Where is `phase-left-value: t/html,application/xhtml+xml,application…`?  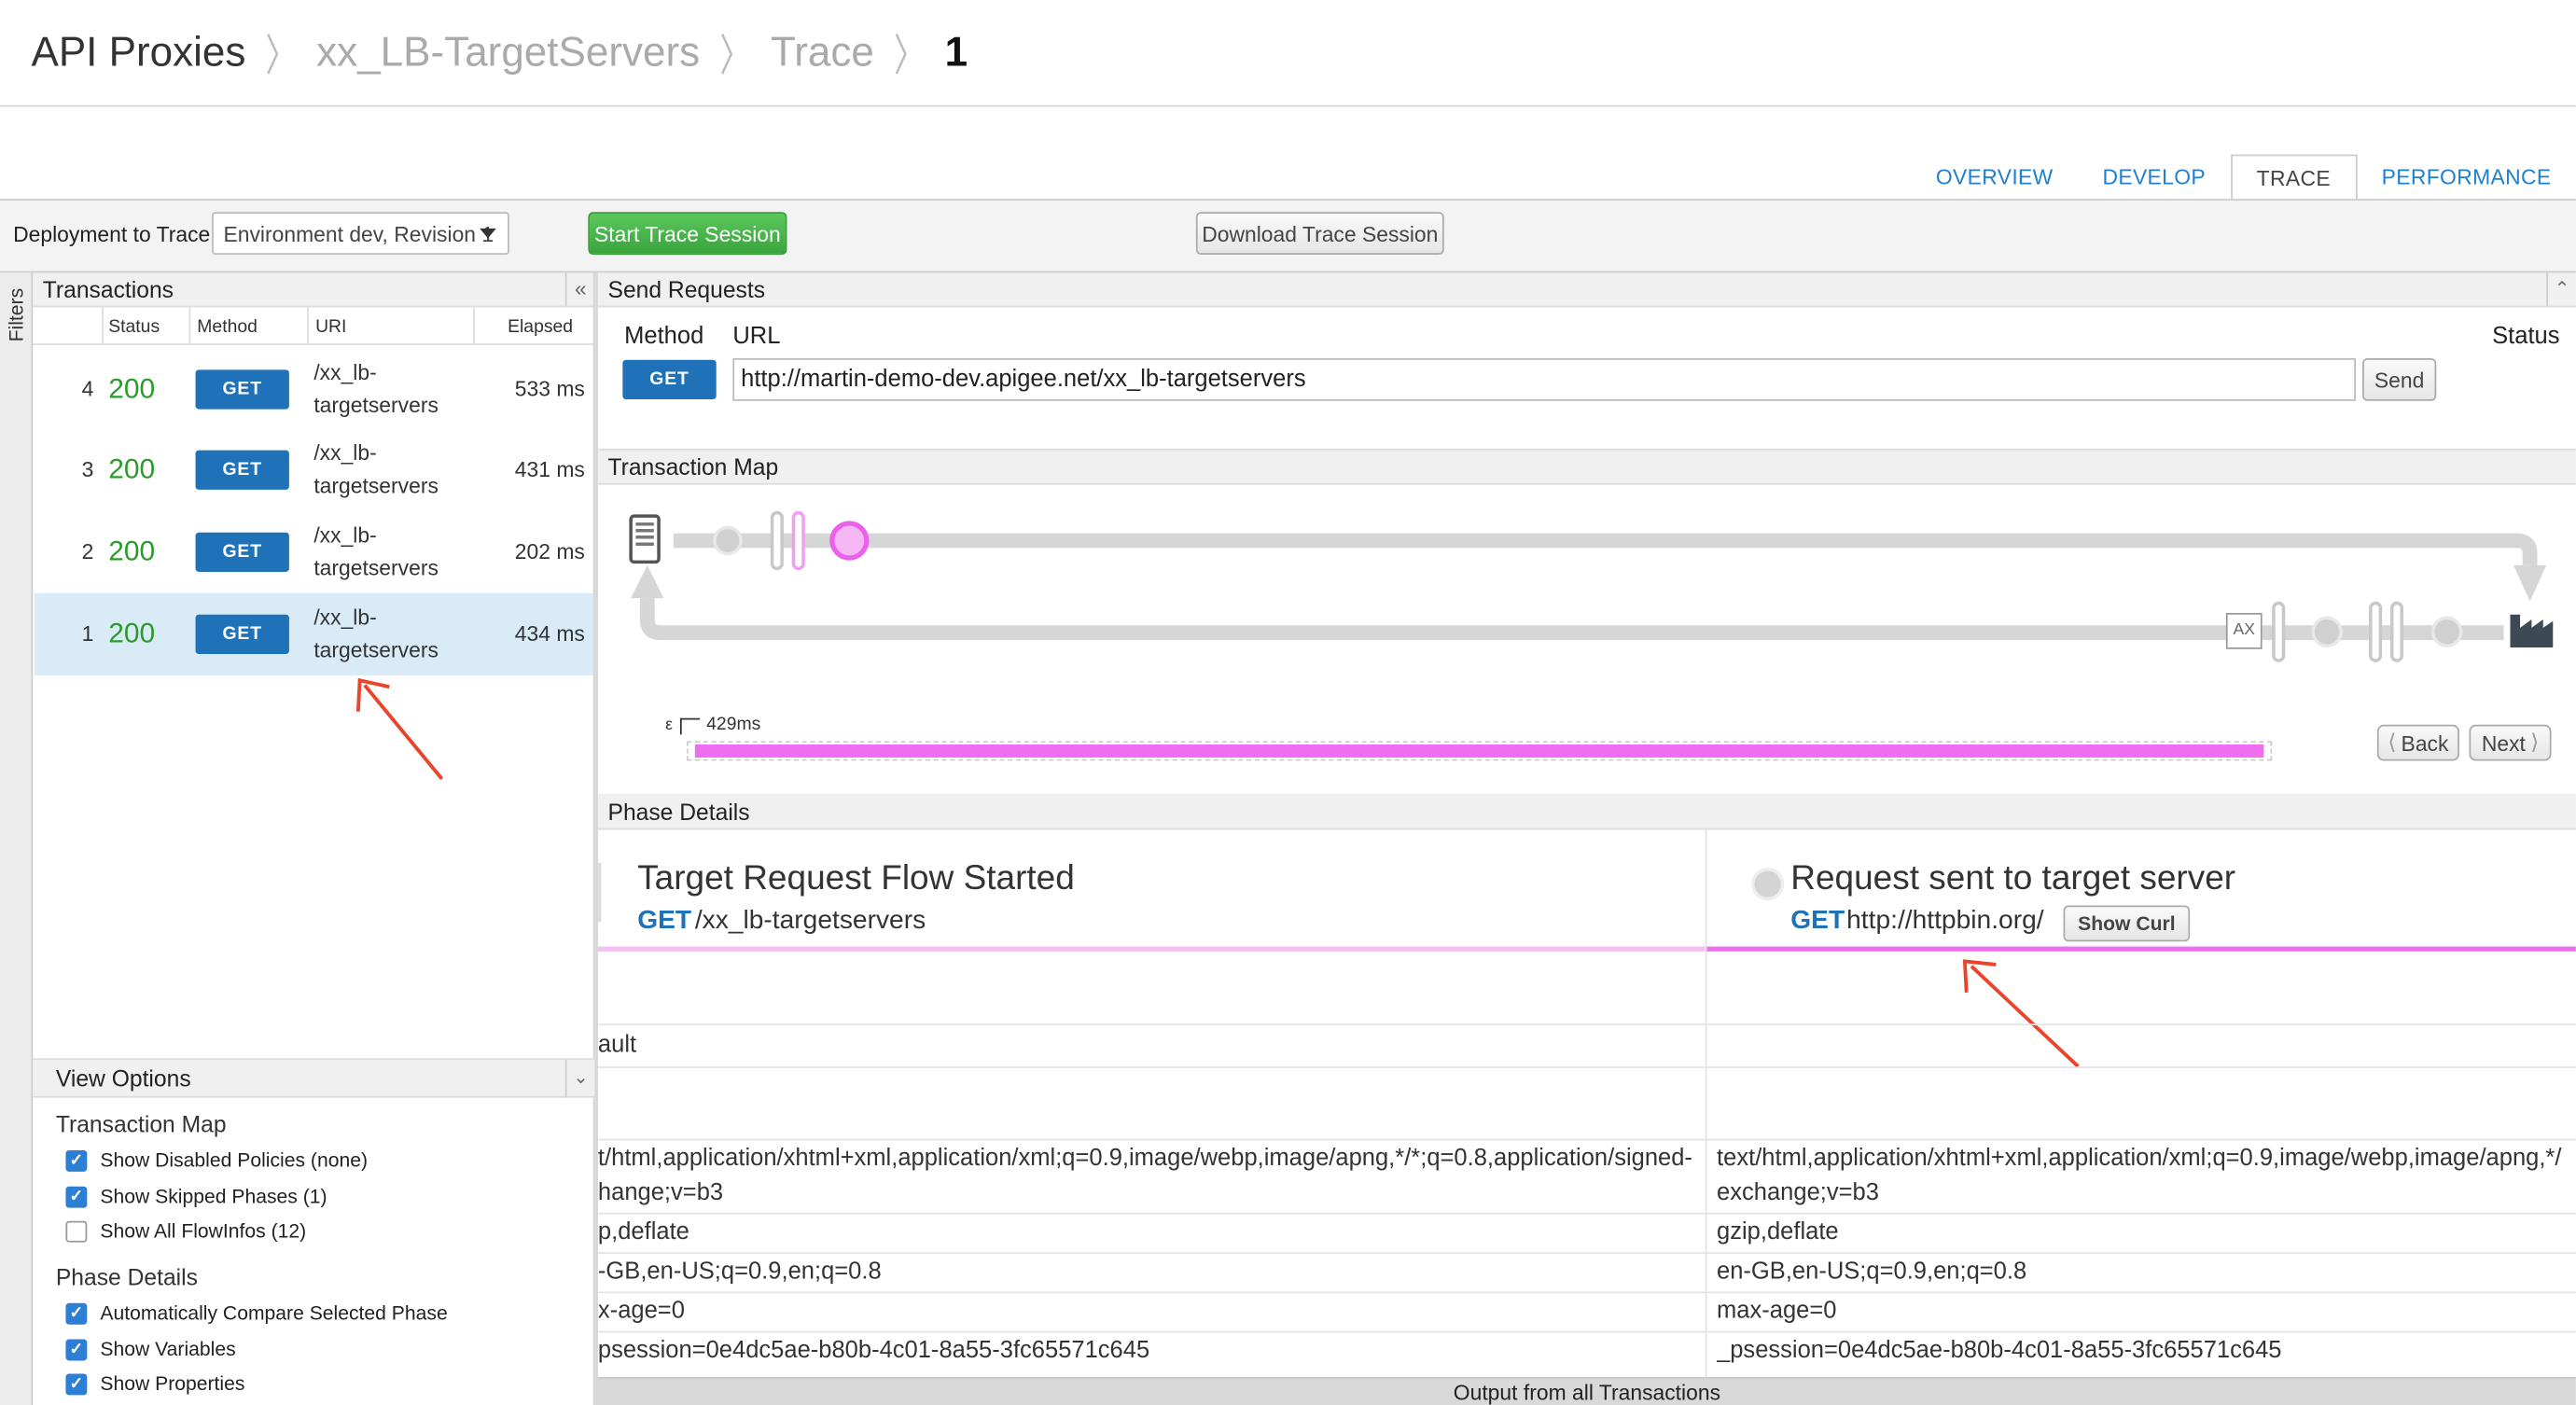
phase-left-value: t/html,application/xhtml+xml,application… is located at coordinates (1144, 1158).